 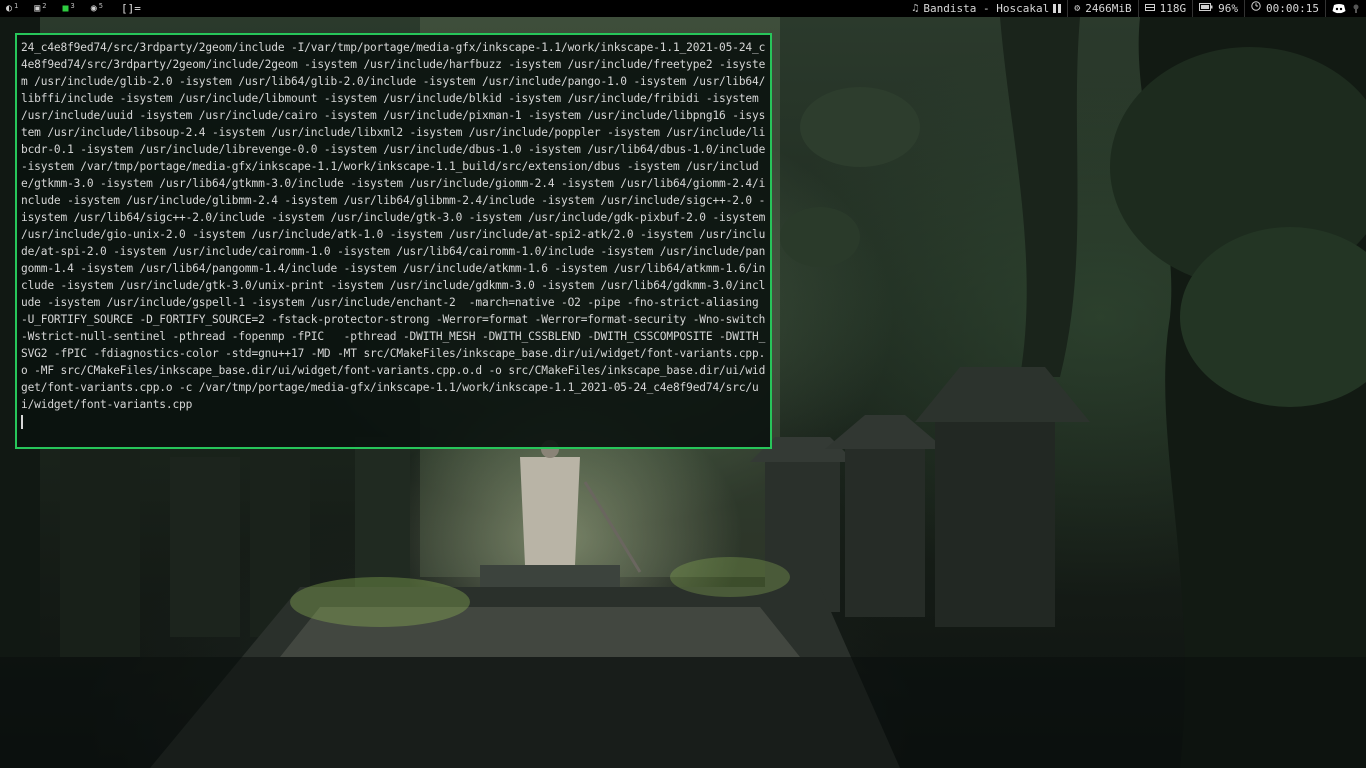 I want to click on workspace-number: 3, so click(x=72, y=6).